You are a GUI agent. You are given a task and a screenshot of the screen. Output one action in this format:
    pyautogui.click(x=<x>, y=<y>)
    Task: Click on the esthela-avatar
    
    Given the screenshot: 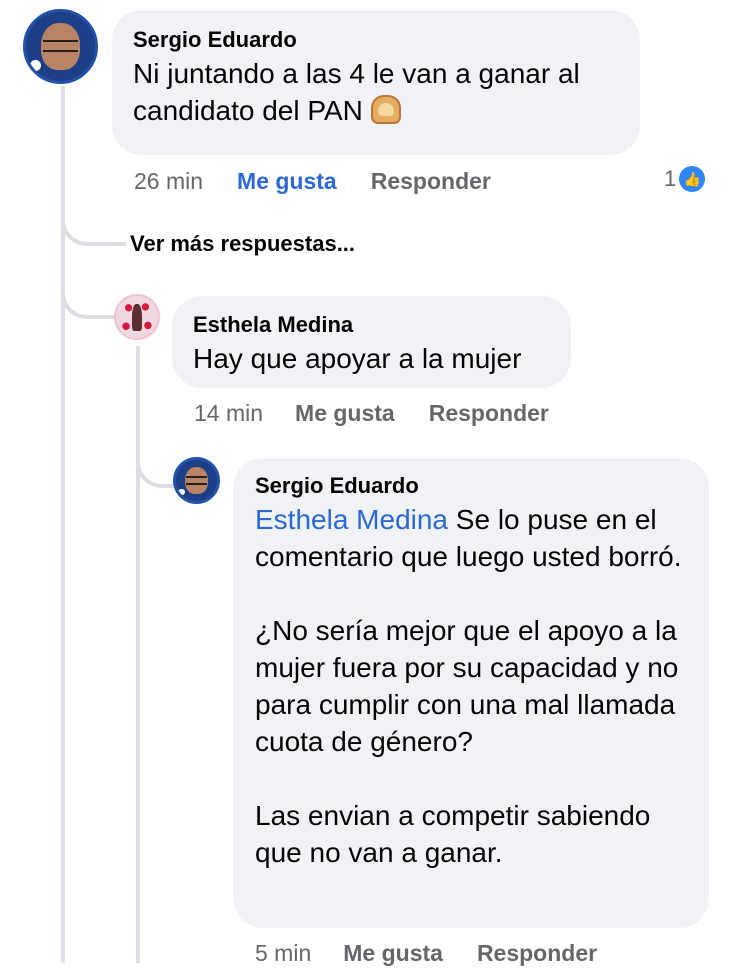 What is the action you would take?
    pyautogui.click(x=137, y=317)
    